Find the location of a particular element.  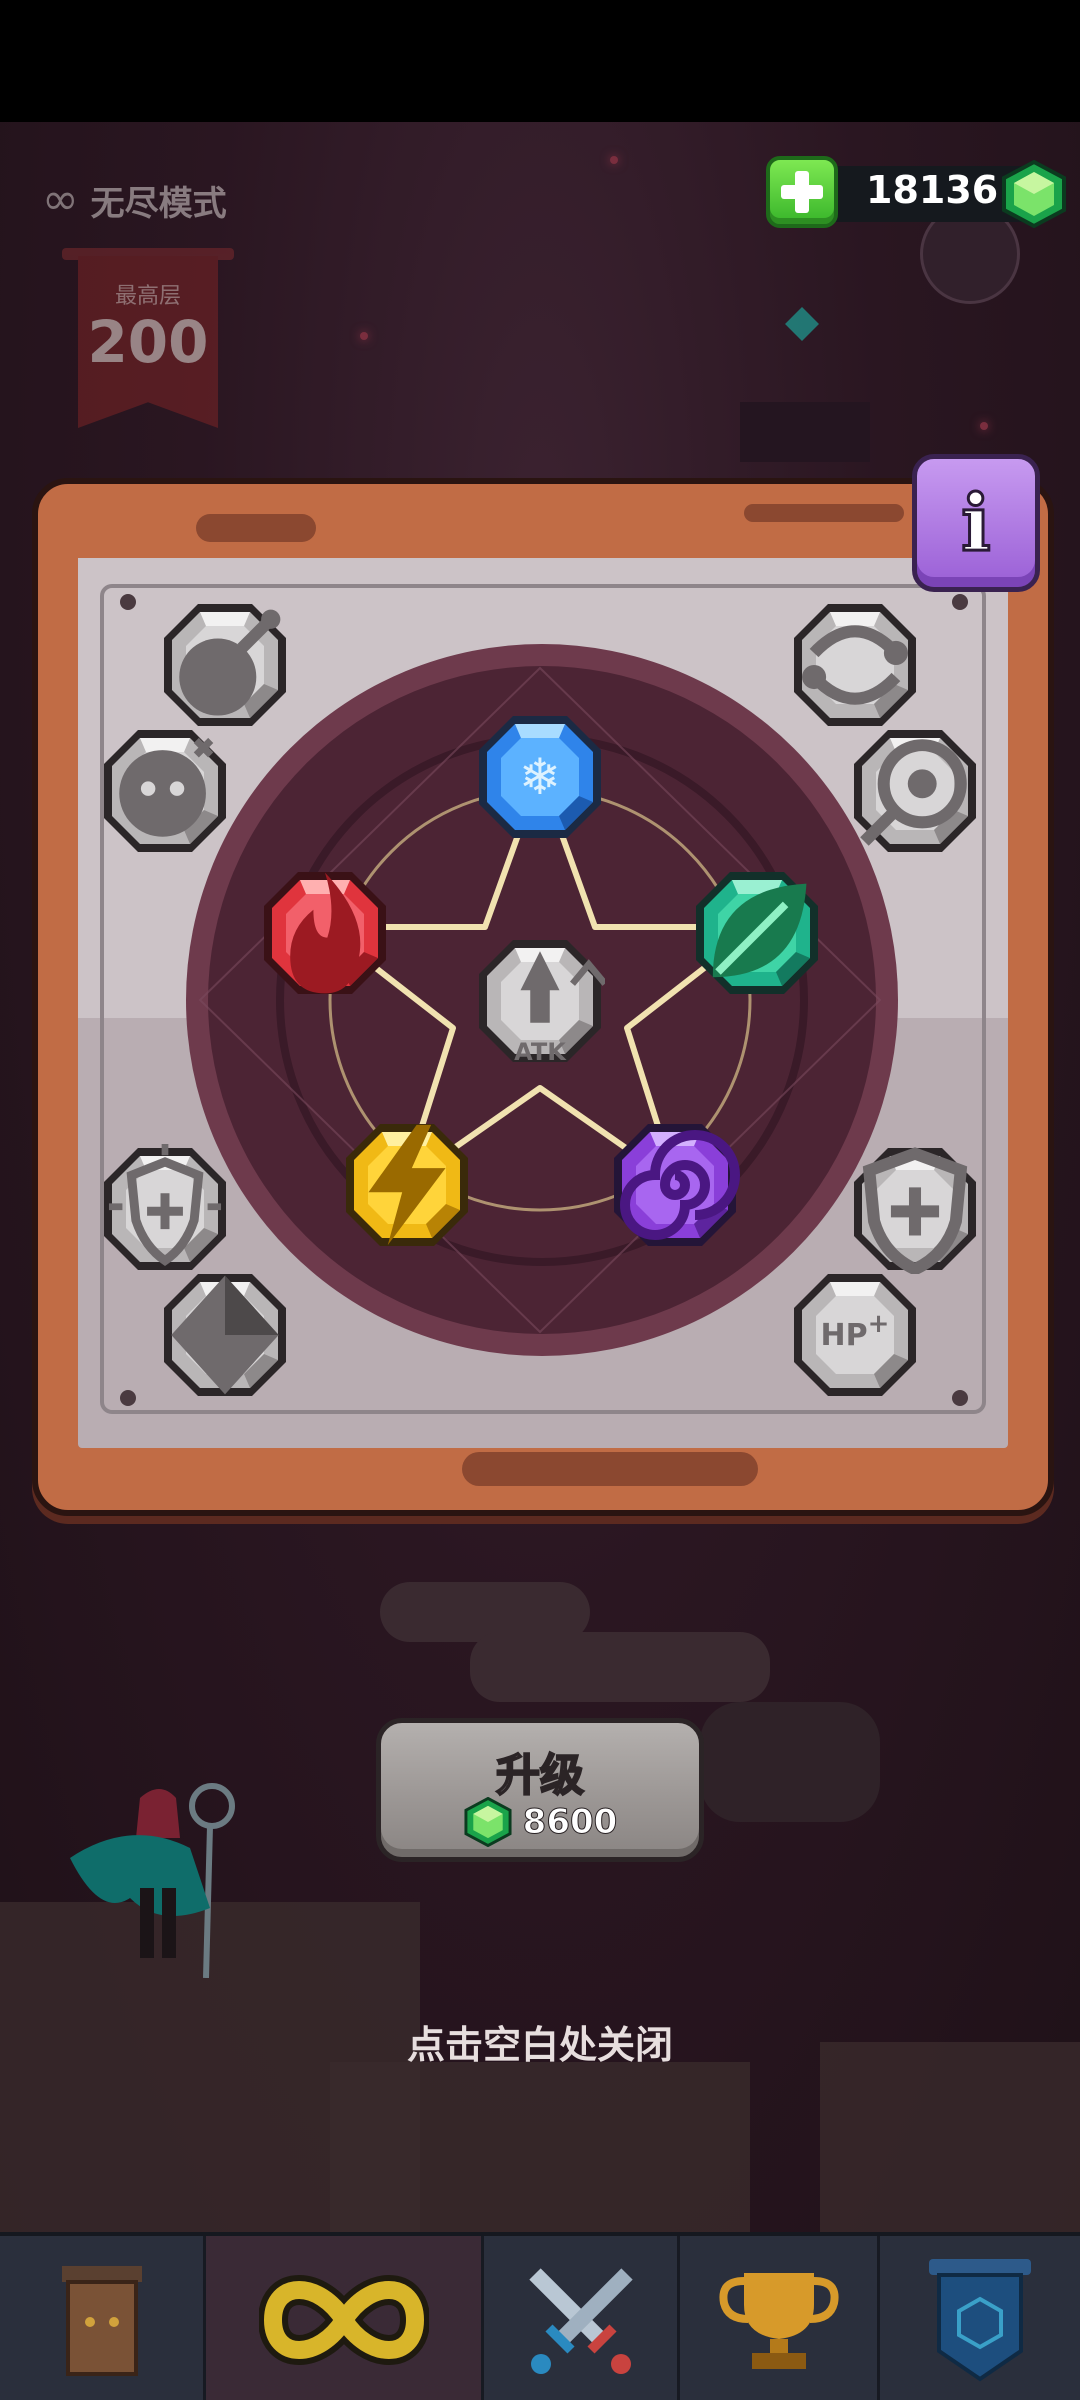

upgrade-label: 升级 is located at coordinates (540, 1775).